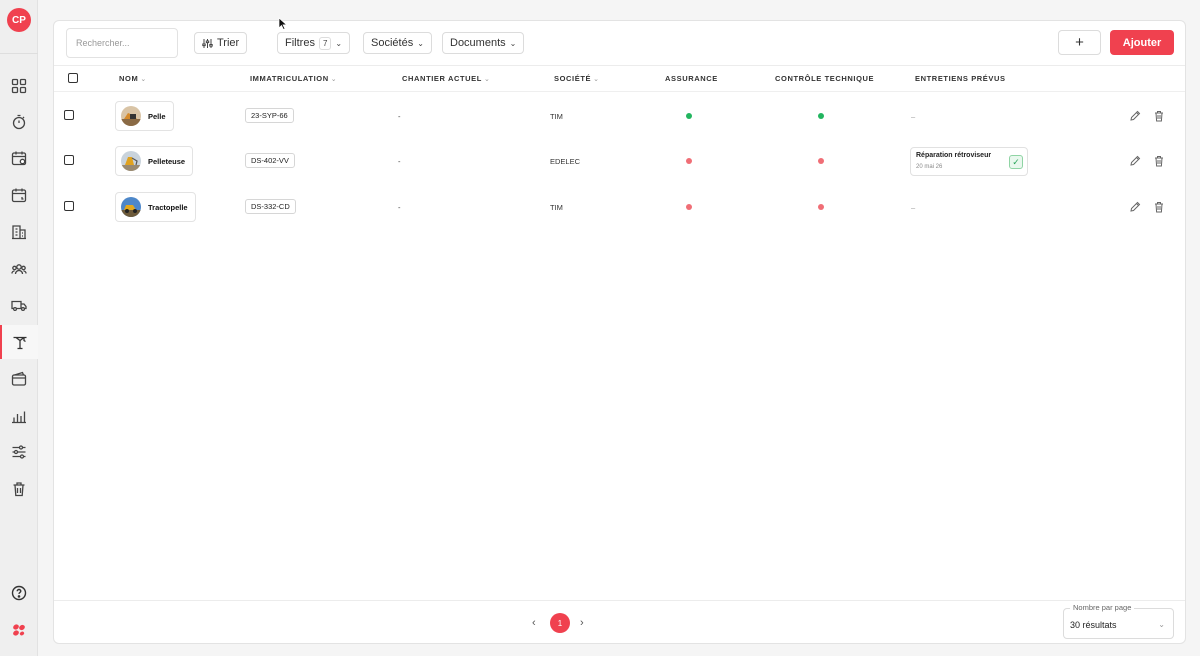  I want to click on column-header-plate: IMMATRICULATION ⌄, so click(293, 78).